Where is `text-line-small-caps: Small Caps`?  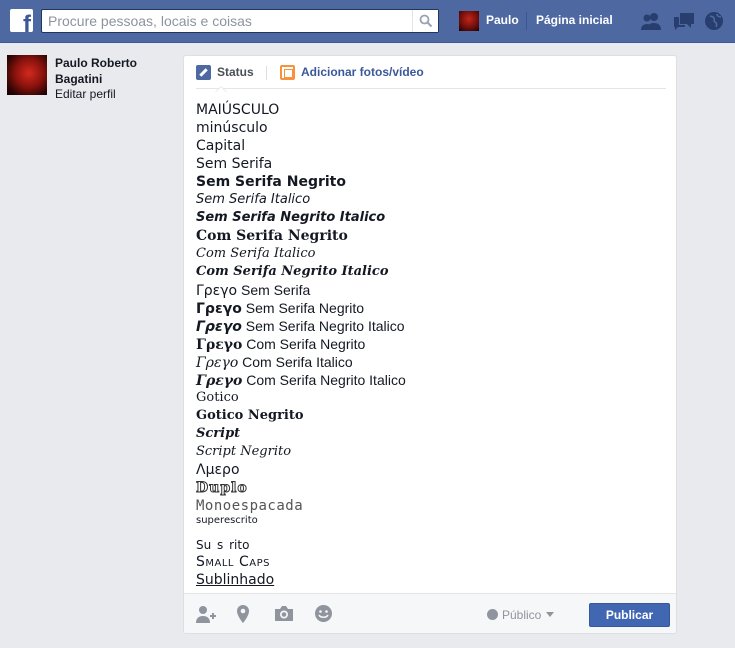 text-line-small-caps: Small Caps is located at coordinates (233, 562).